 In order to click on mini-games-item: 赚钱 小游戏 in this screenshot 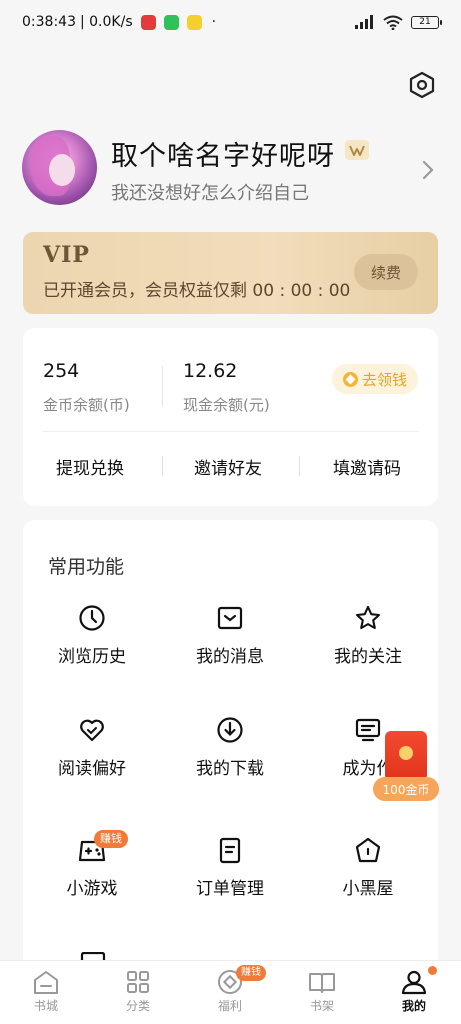, I will do `click(92, 864)`.